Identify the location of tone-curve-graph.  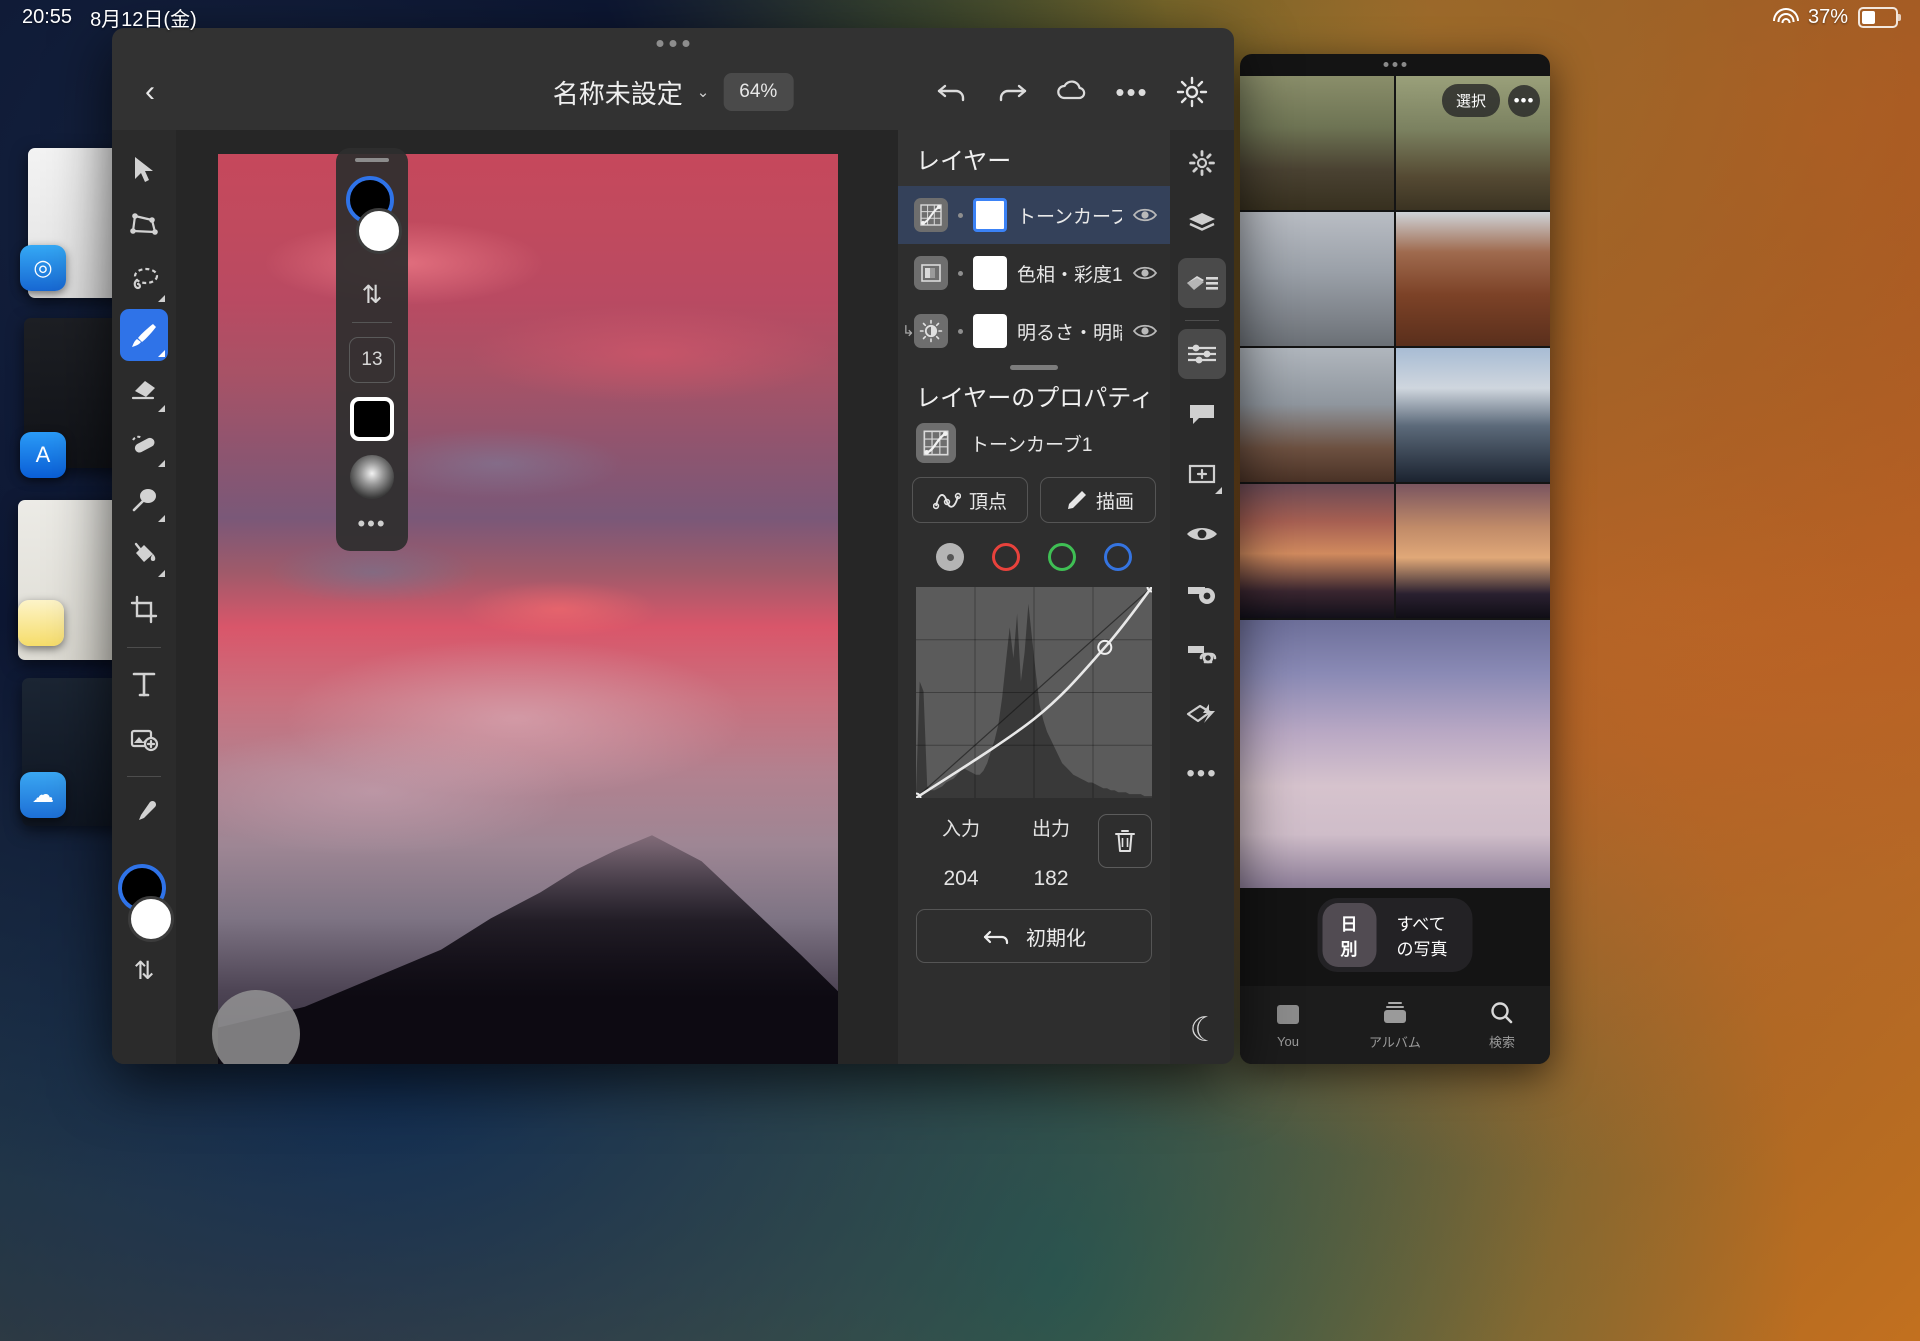
(1034, 692).